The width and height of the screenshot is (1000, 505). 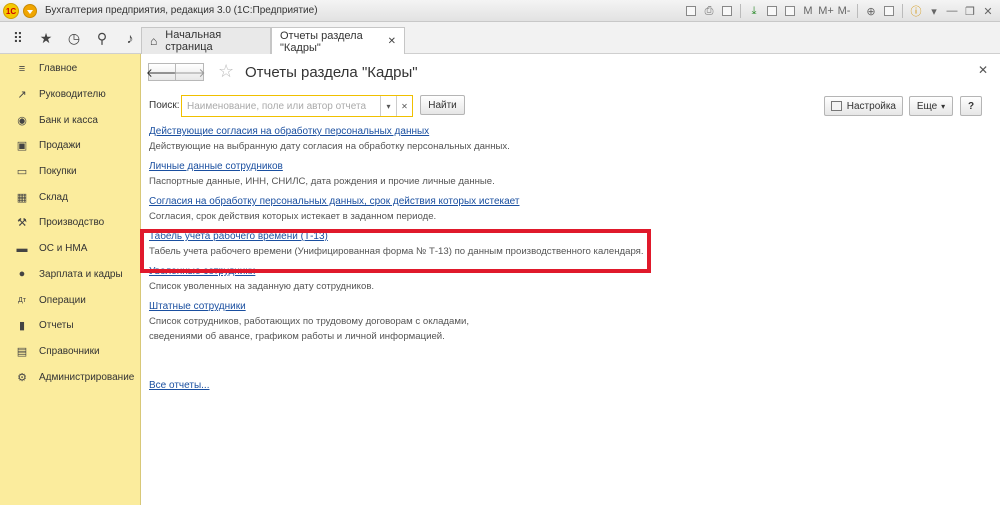 I want to click on sidebar-item-label: Банк и касса, so click(x=68, y=120).